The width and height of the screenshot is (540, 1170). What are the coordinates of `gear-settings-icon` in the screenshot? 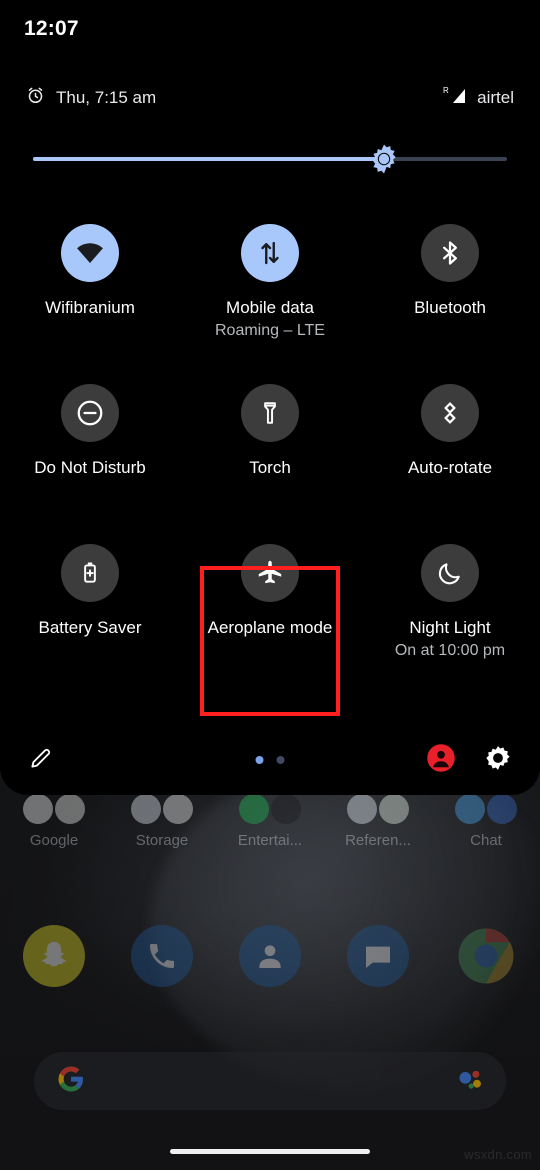 It's located at (498, 760).